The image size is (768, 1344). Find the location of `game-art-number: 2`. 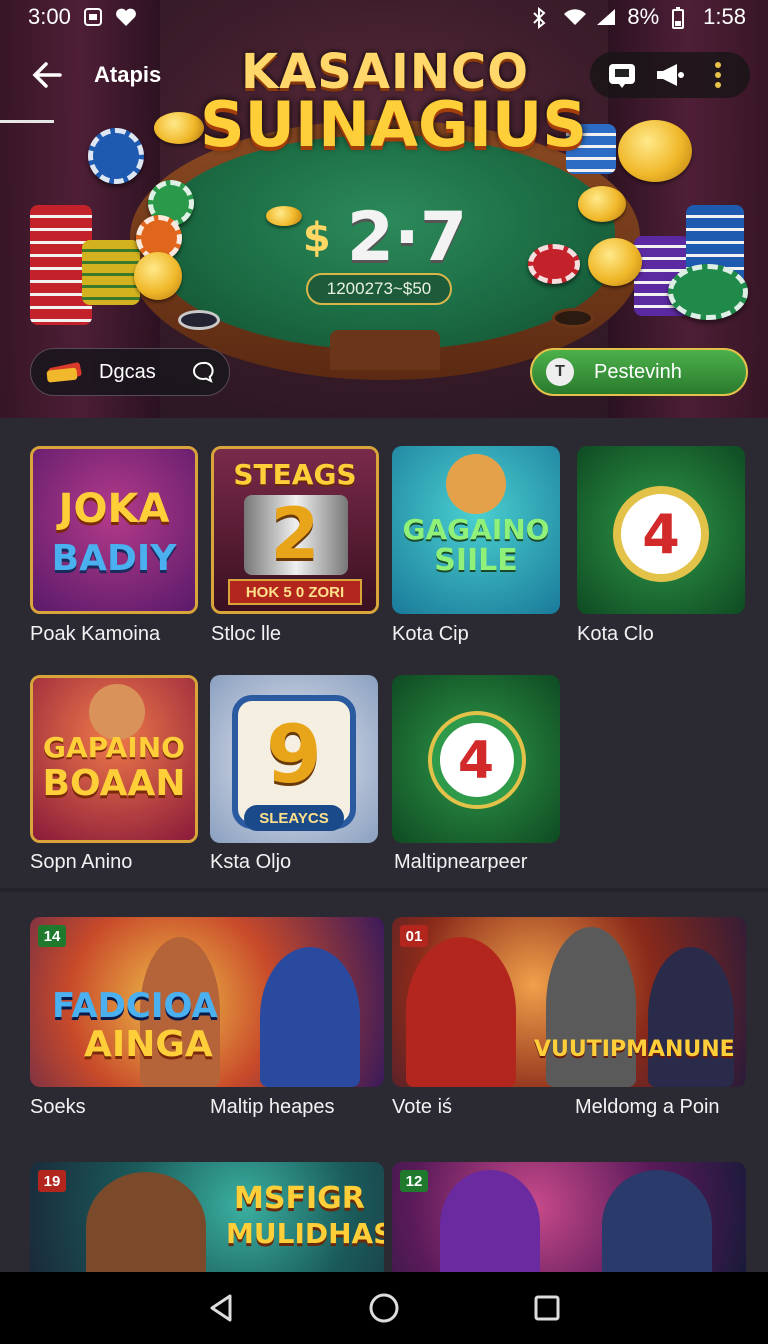

game-art-number: 2 is located at coordinates (295, 534).